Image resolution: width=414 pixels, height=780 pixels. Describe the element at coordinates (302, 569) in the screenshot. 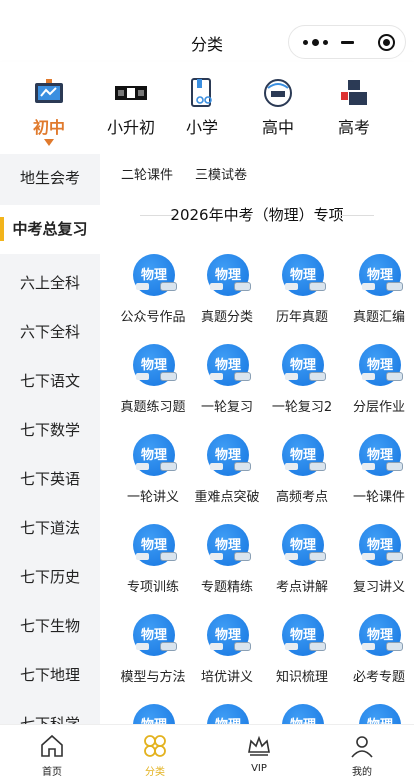

I see `grid-item: 物理 考点讲解` at that location.